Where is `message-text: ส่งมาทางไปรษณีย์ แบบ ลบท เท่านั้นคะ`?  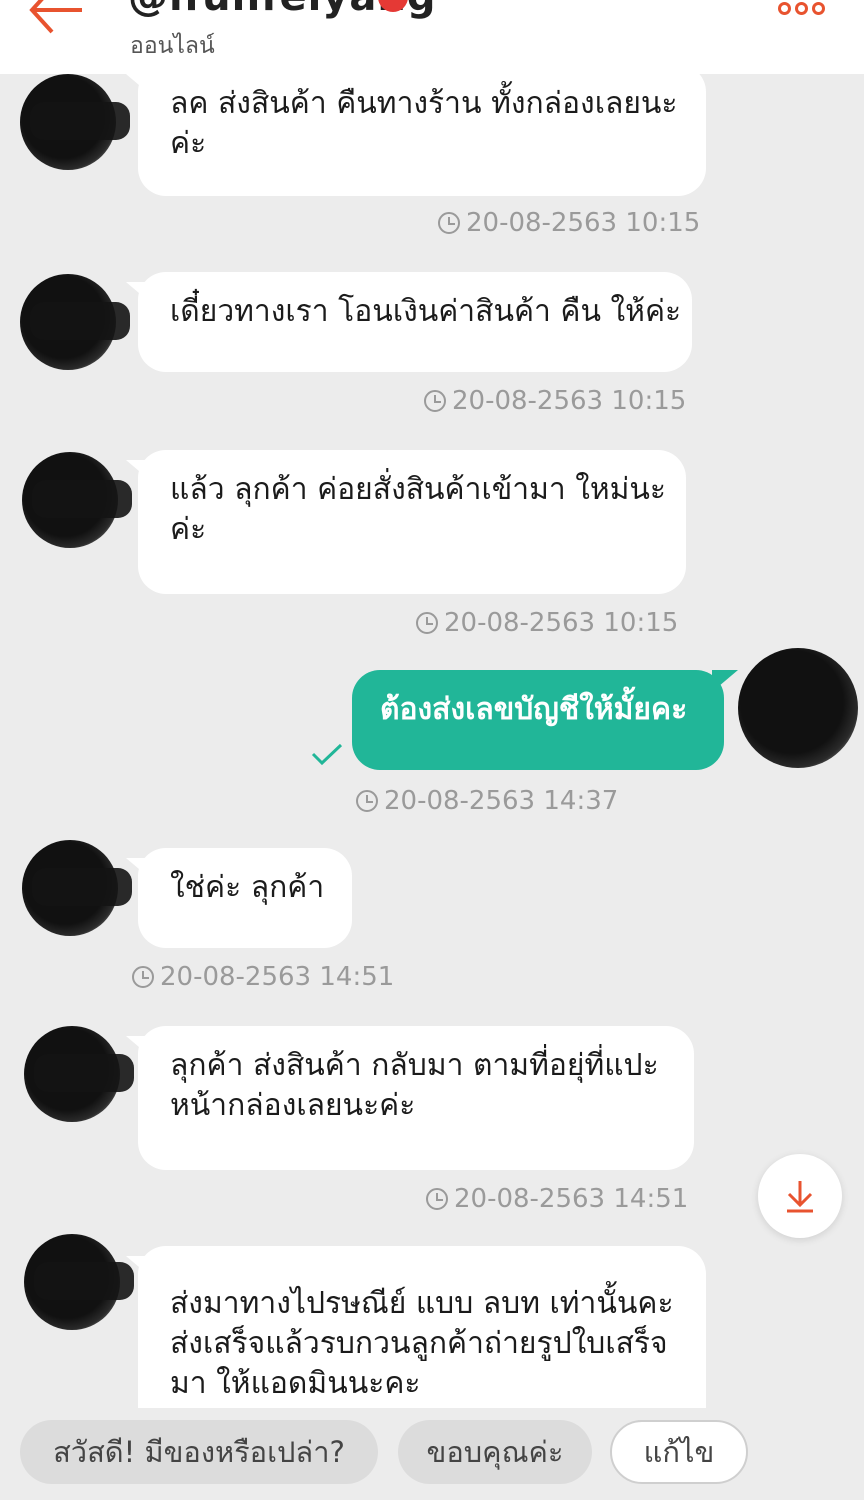
message-text: ส่งมาทางไปรษณีย์ แบบ ลบท เท่านั้นคะ is located at coordinates (422, 1303).